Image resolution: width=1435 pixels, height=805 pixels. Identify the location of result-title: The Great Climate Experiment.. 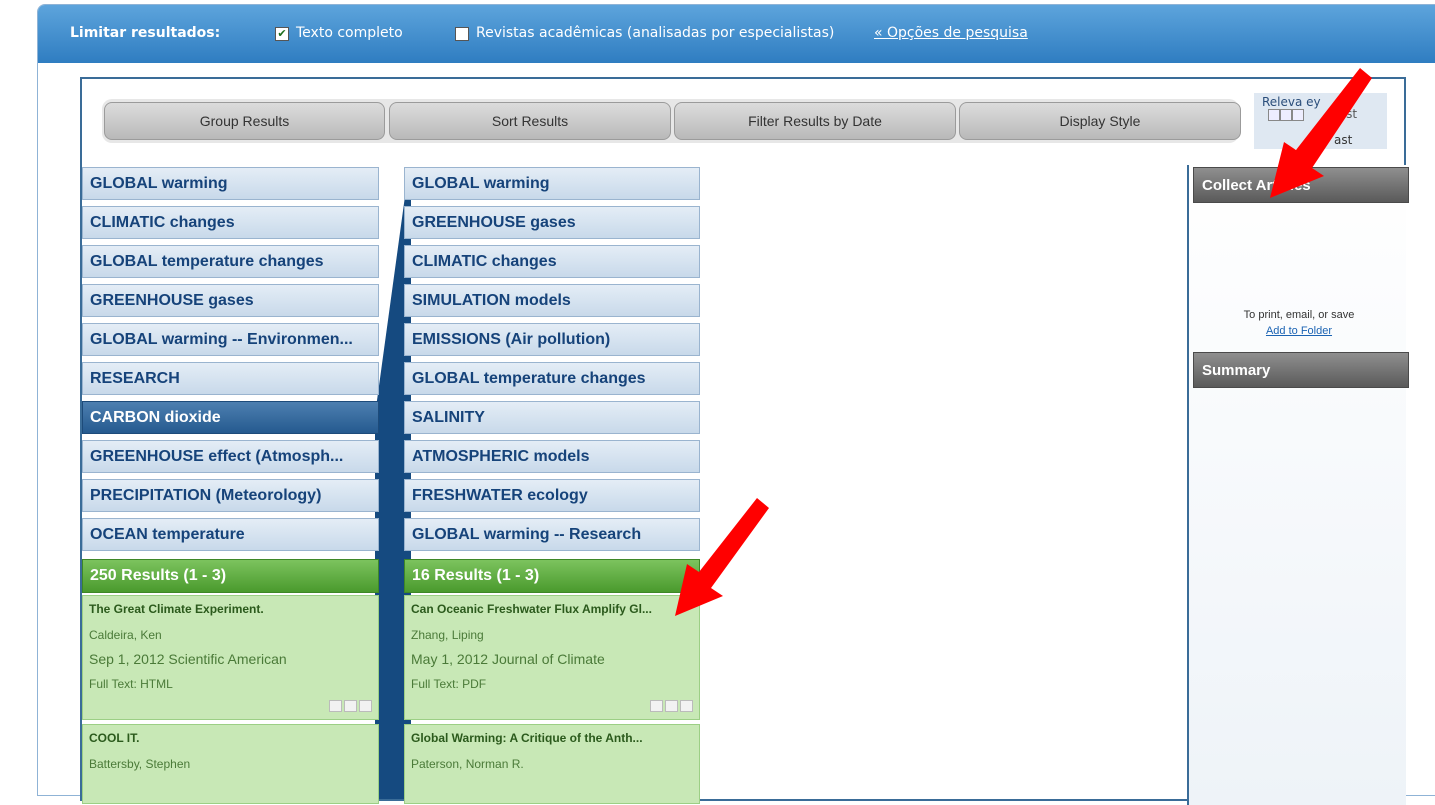
(231, 609).